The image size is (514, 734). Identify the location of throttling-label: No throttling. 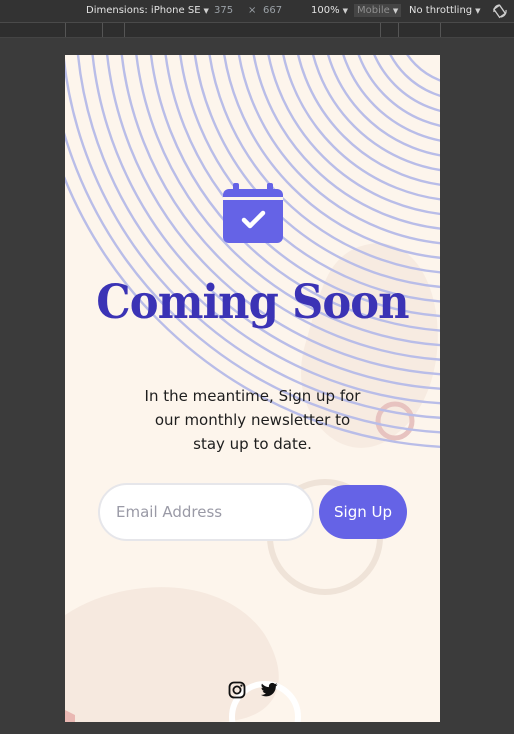
(441, 10).